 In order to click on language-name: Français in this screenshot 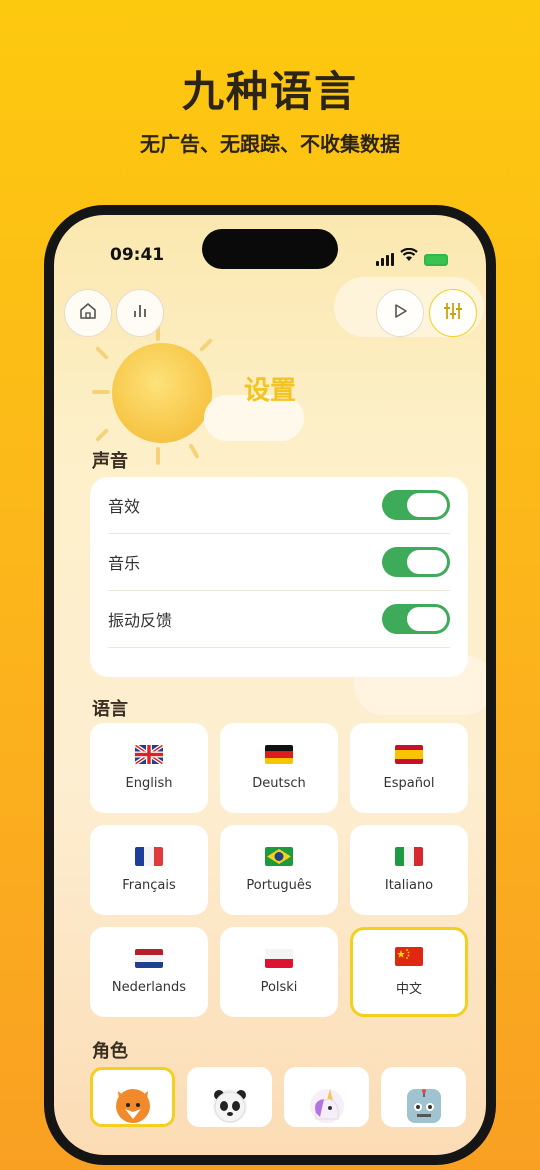, I will do `click(149, 885)`.